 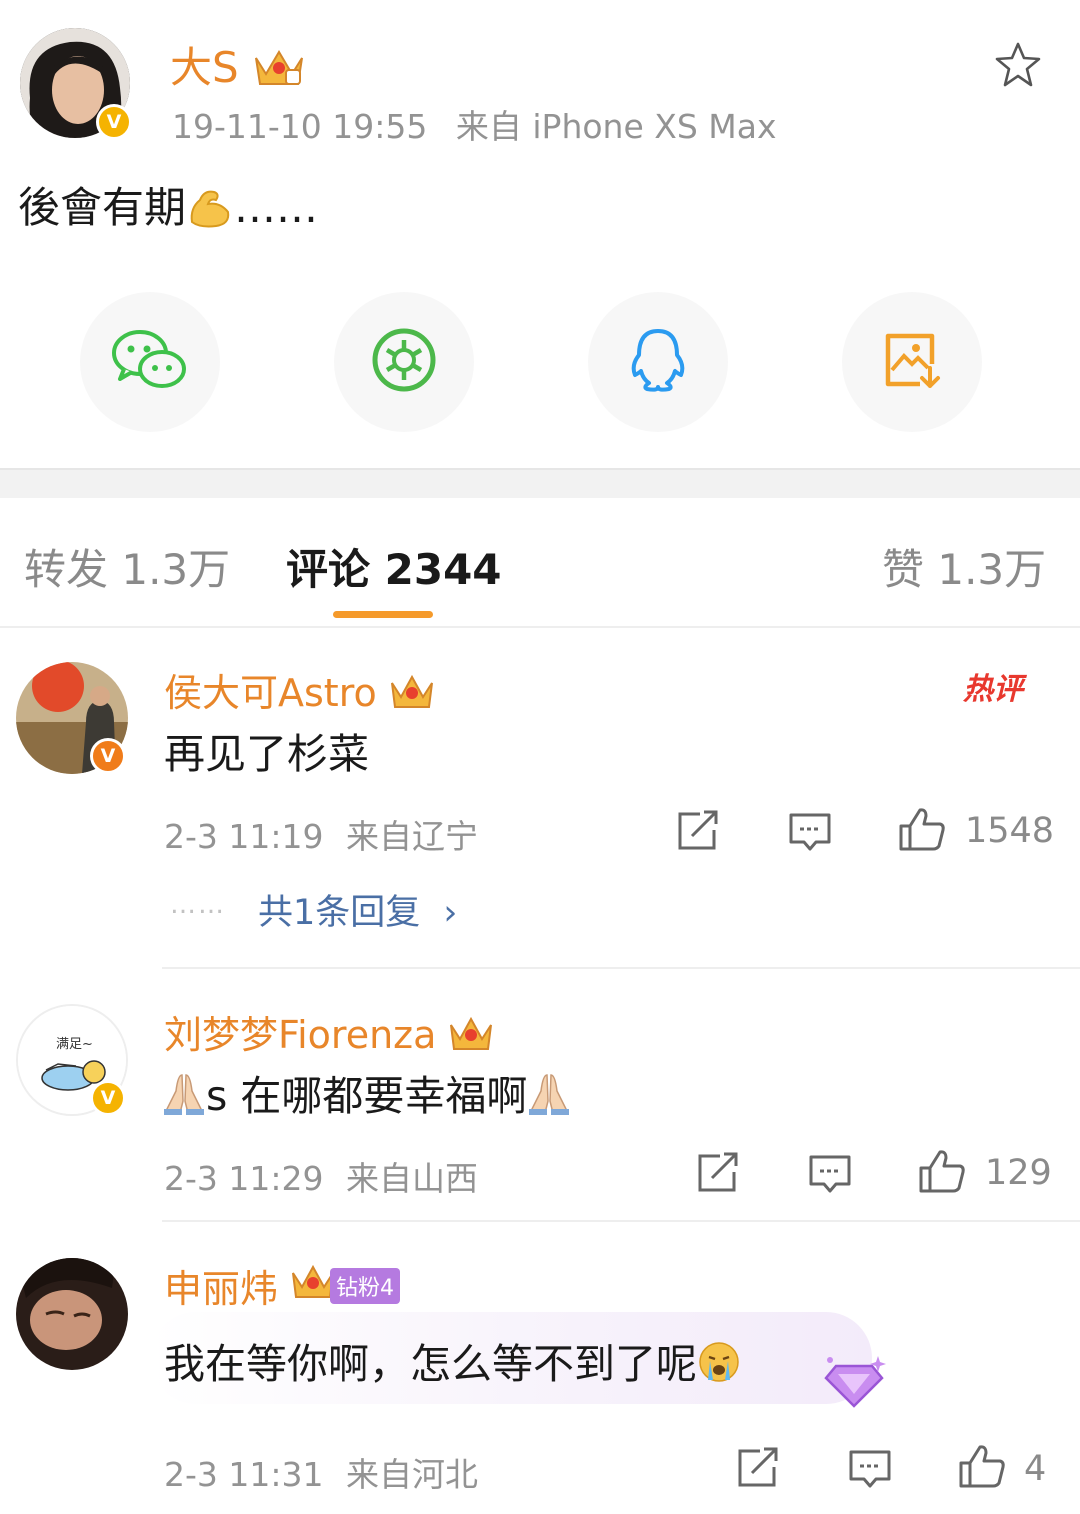 What do you see at coordinates (394, 566) in the screenshot?
I see `tab-comments: 评论 2344` at bounding box center [394, 566].